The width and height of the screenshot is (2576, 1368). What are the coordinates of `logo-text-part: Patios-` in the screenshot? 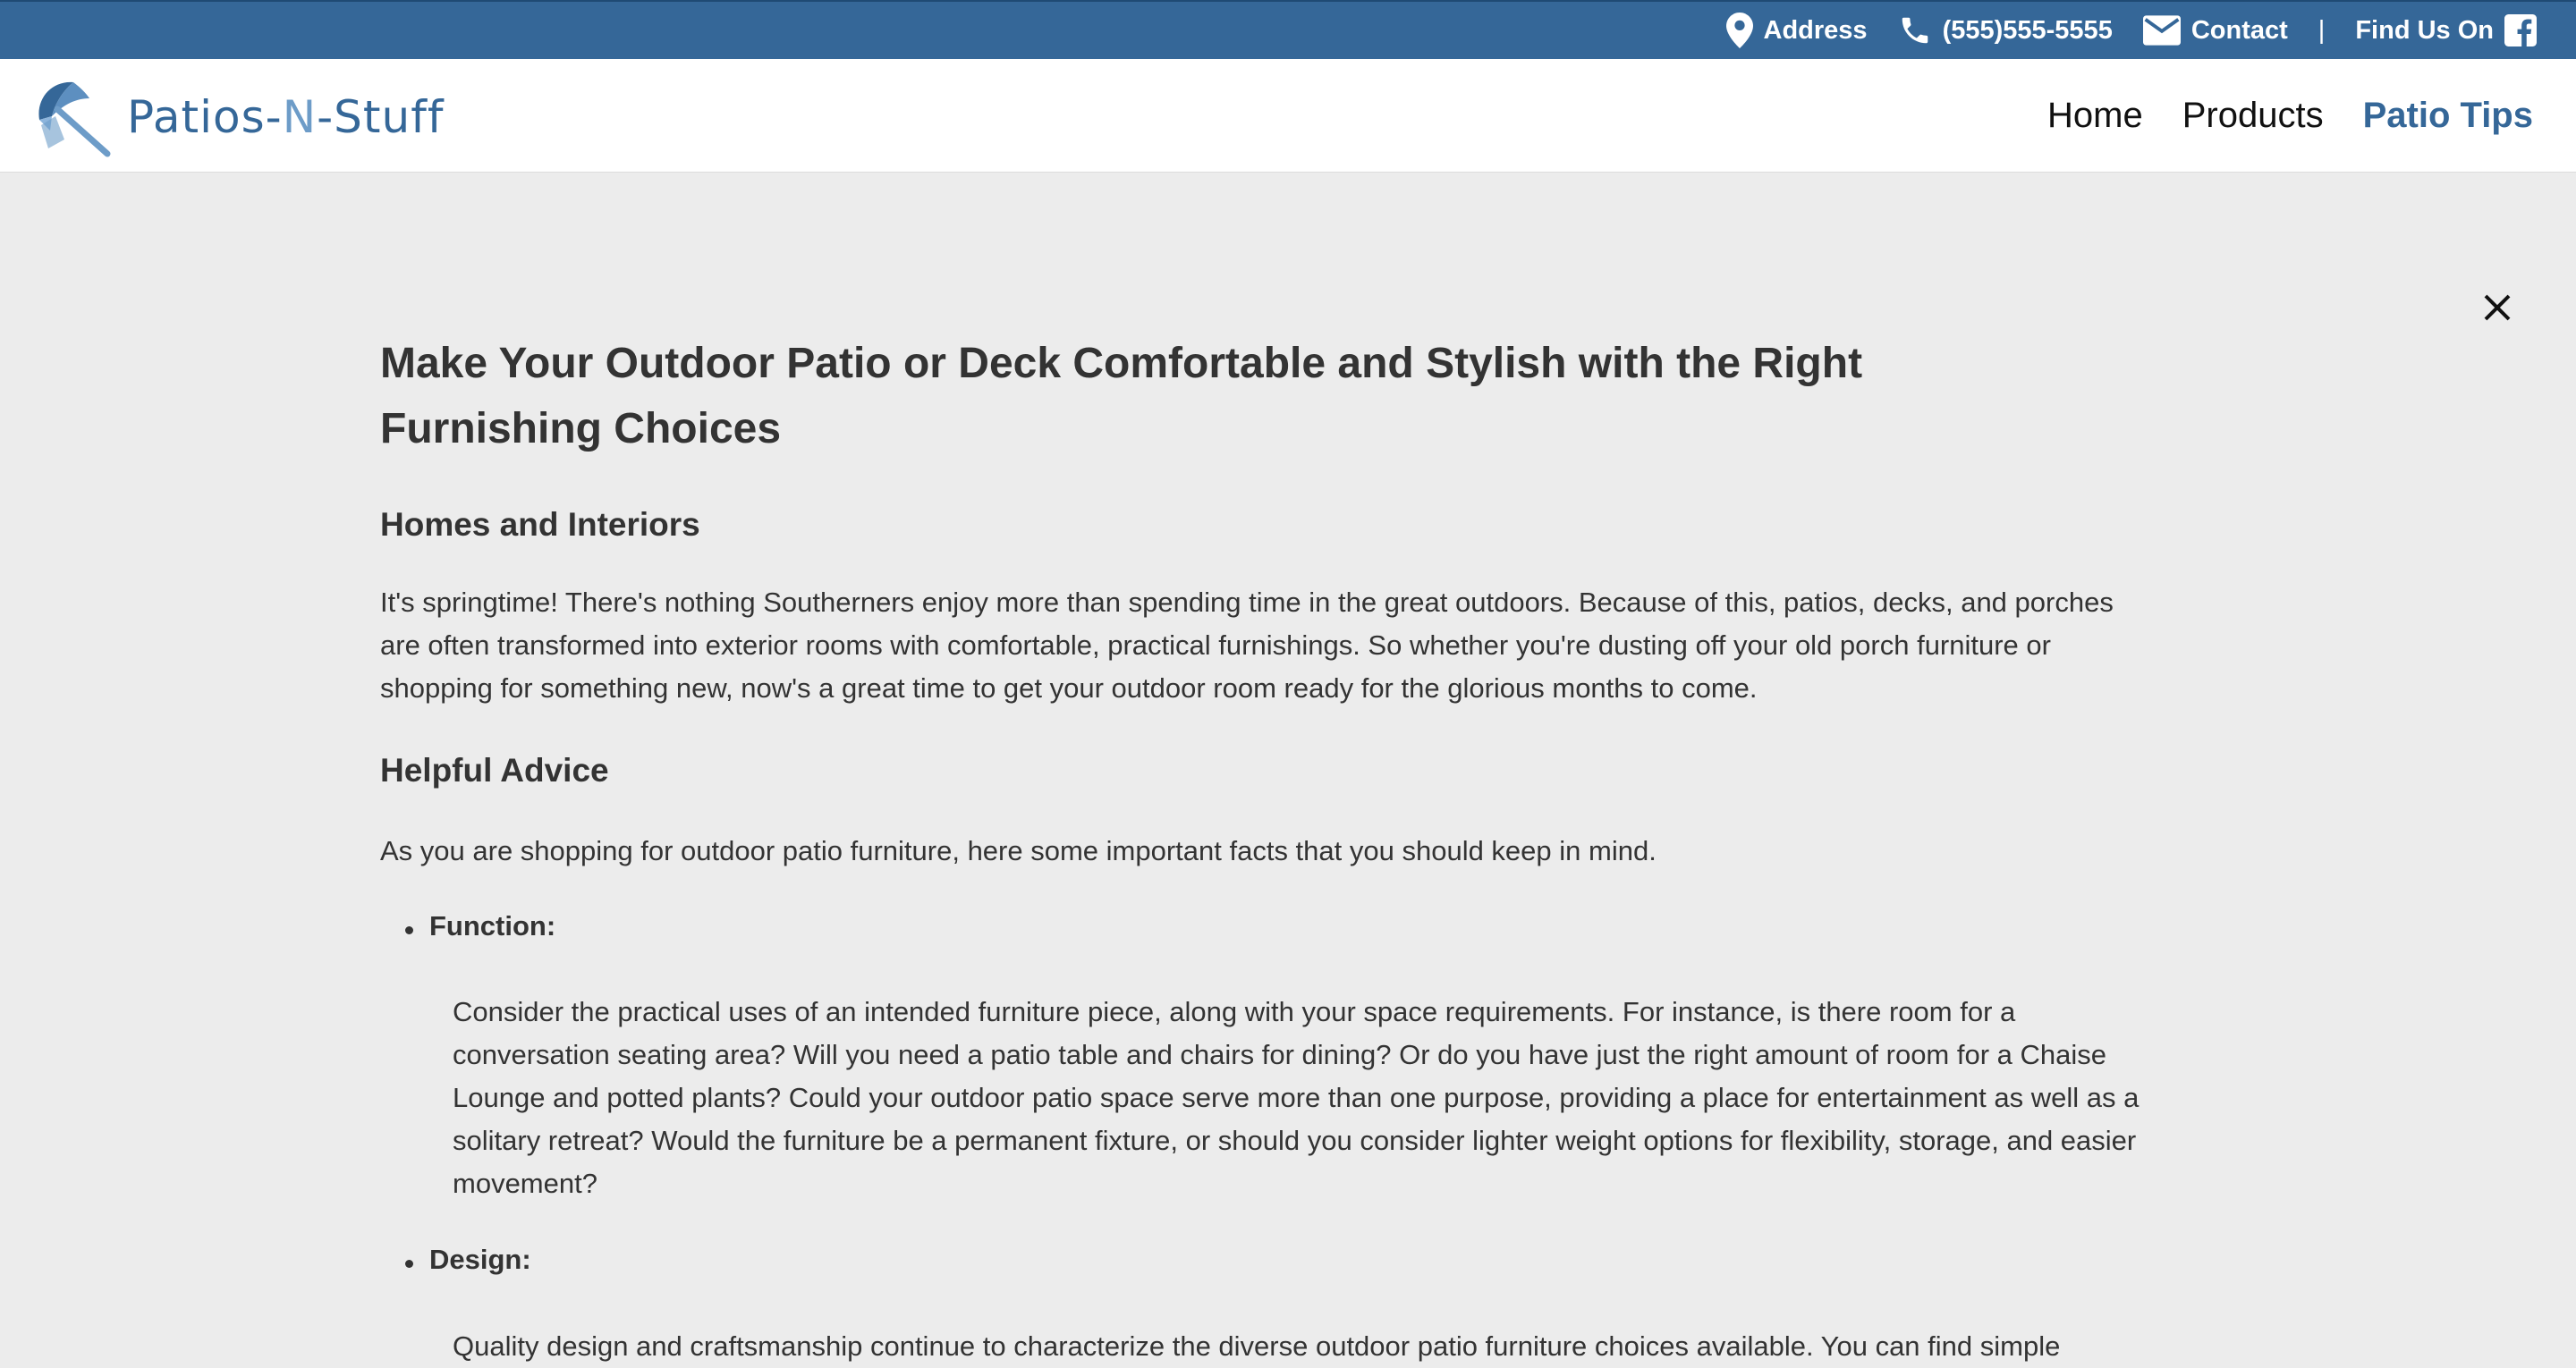 It's located at (205, 117).